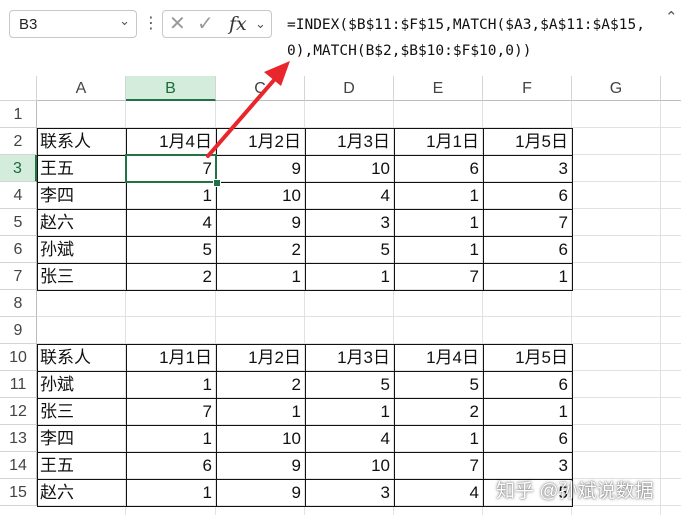  I want to click on table1-name-cell: 李四, so click(81, 195).